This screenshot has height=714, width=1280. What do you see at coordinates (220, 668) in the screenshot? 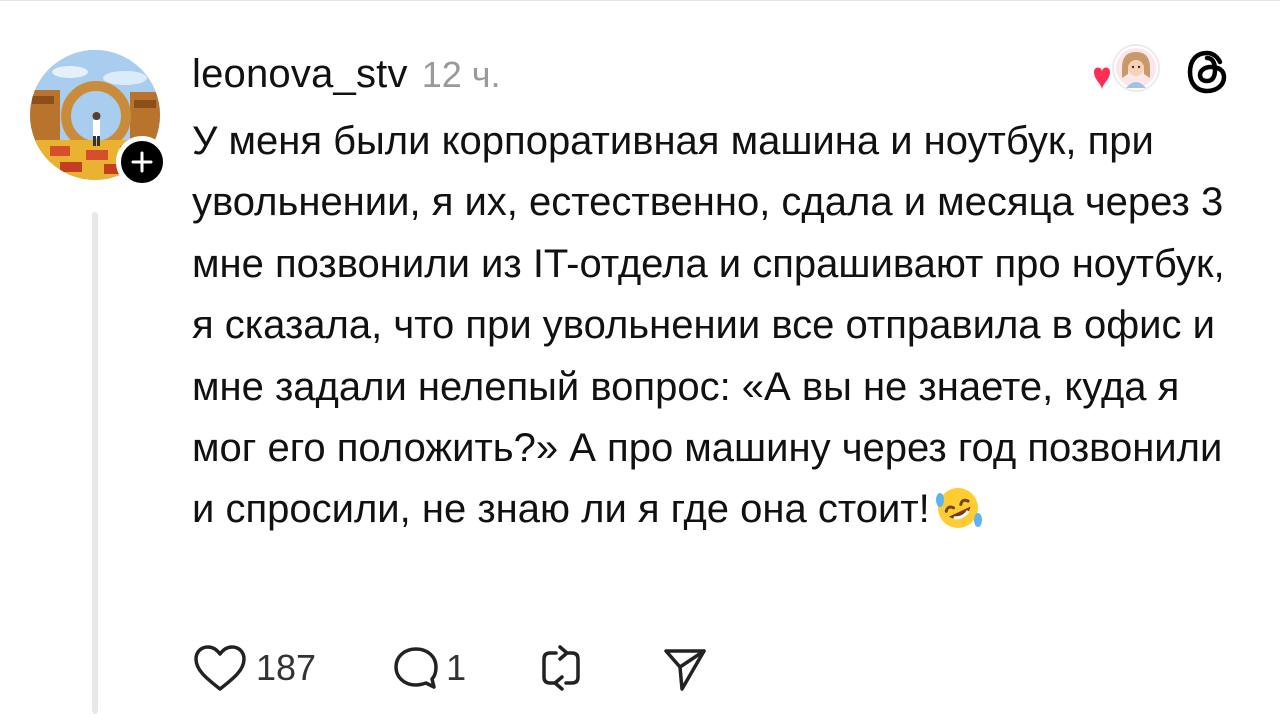
I see `heart-outline-icon` at bounding box center [220, 668].